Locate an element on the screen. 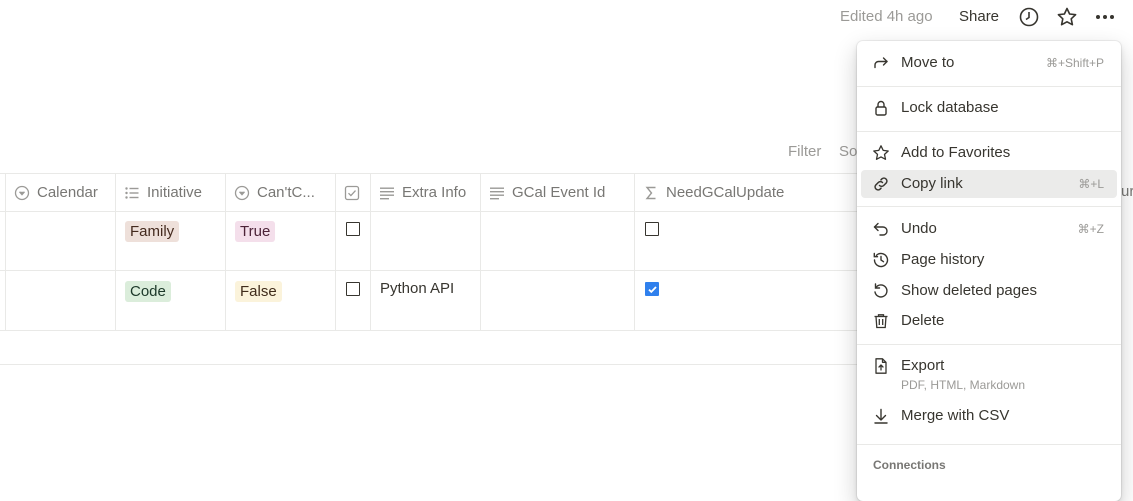 The height and width of the screenshot is (501, 1133). lock-icon is located at coordinates (881, 108).